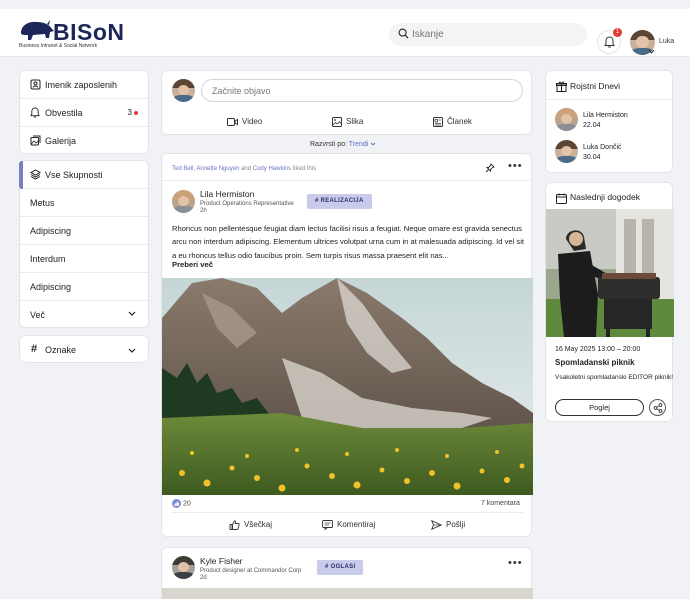 The image size is (690, 599). Describe the element at coordinates (84, 259) in the screenshot. I see `group-item: Interdum` at that location.